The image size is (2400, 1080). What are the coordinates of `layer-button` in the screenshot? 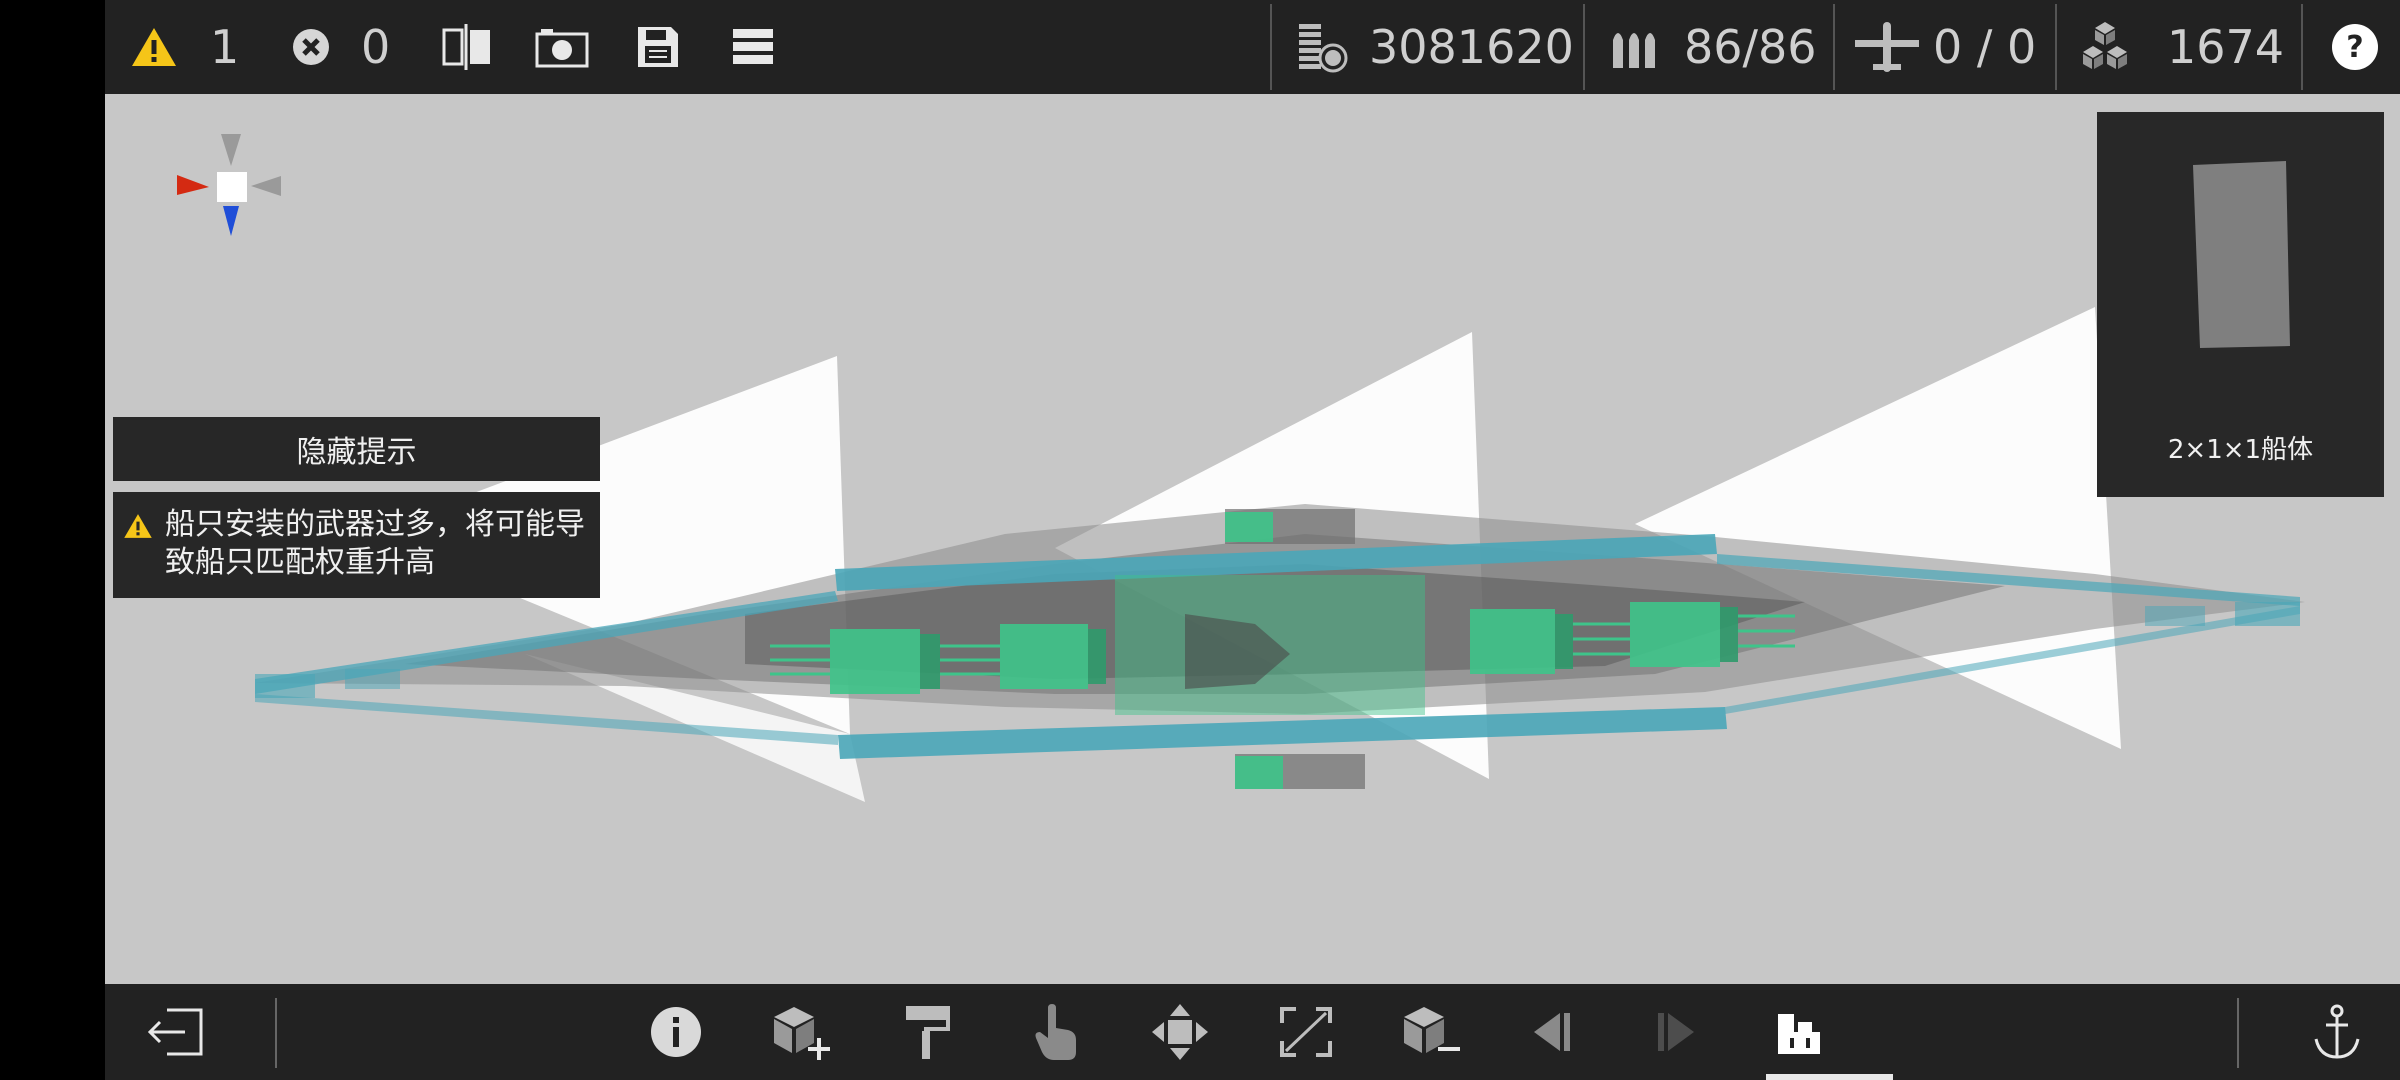 It's located at (1799, 1032).